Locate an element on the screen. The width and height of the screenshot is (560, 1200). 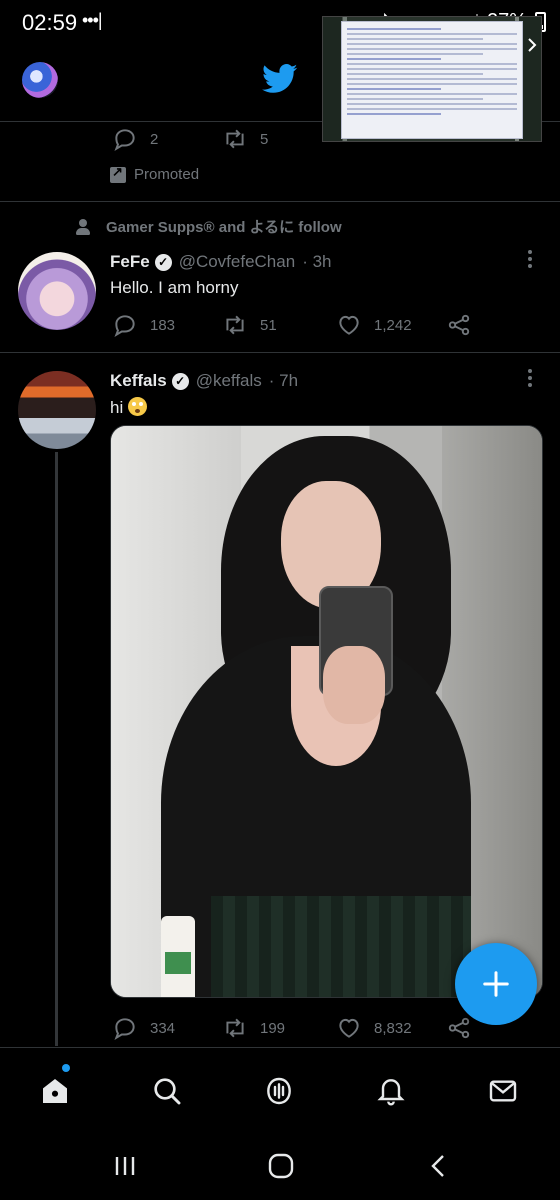
compose-tweet-button is located at coordinates (496, 984).